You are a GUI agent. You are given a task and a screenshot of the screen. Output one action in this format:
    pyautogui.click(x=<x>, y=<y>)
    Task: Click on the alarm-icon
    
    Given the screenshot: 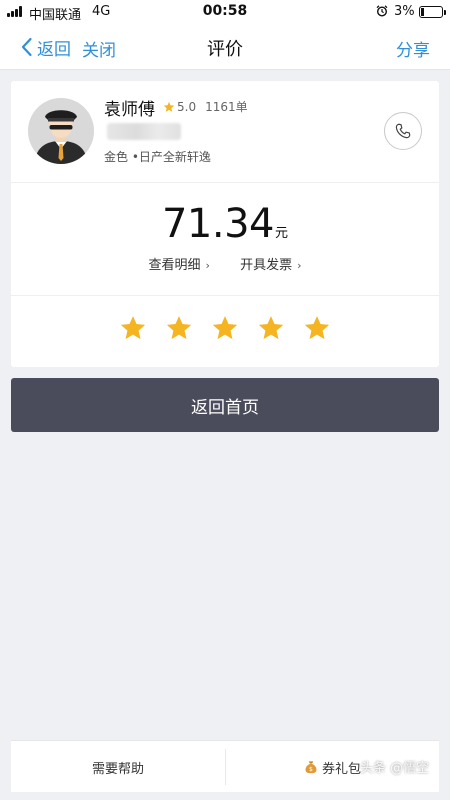 What is the action you would take?
    pyautogui.click(x=382, y=11)
    